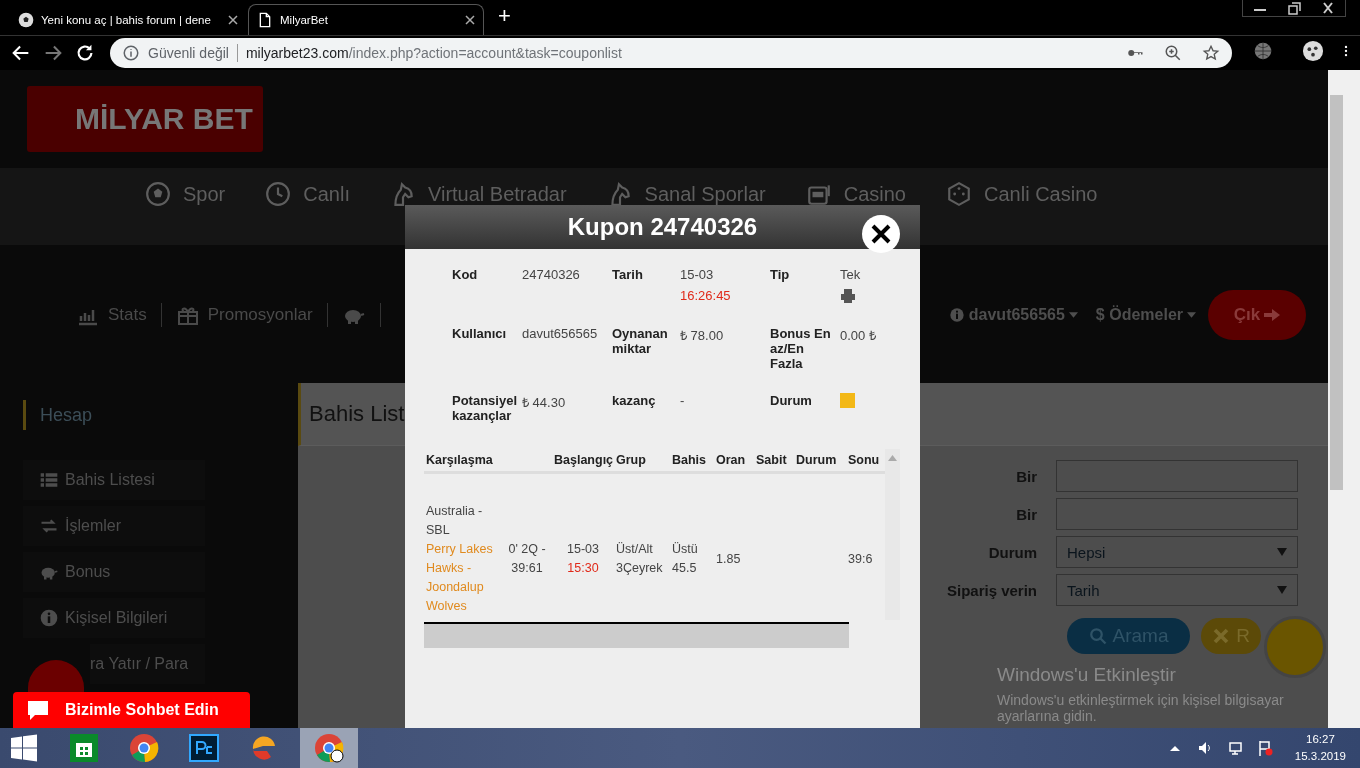 Image resolution: width=1360 pixels, height=768 pixels. Describe the element at coordinates (801, 348) in the screenshot. I see `info-label: Bonus En az/En Fazla` at that location.